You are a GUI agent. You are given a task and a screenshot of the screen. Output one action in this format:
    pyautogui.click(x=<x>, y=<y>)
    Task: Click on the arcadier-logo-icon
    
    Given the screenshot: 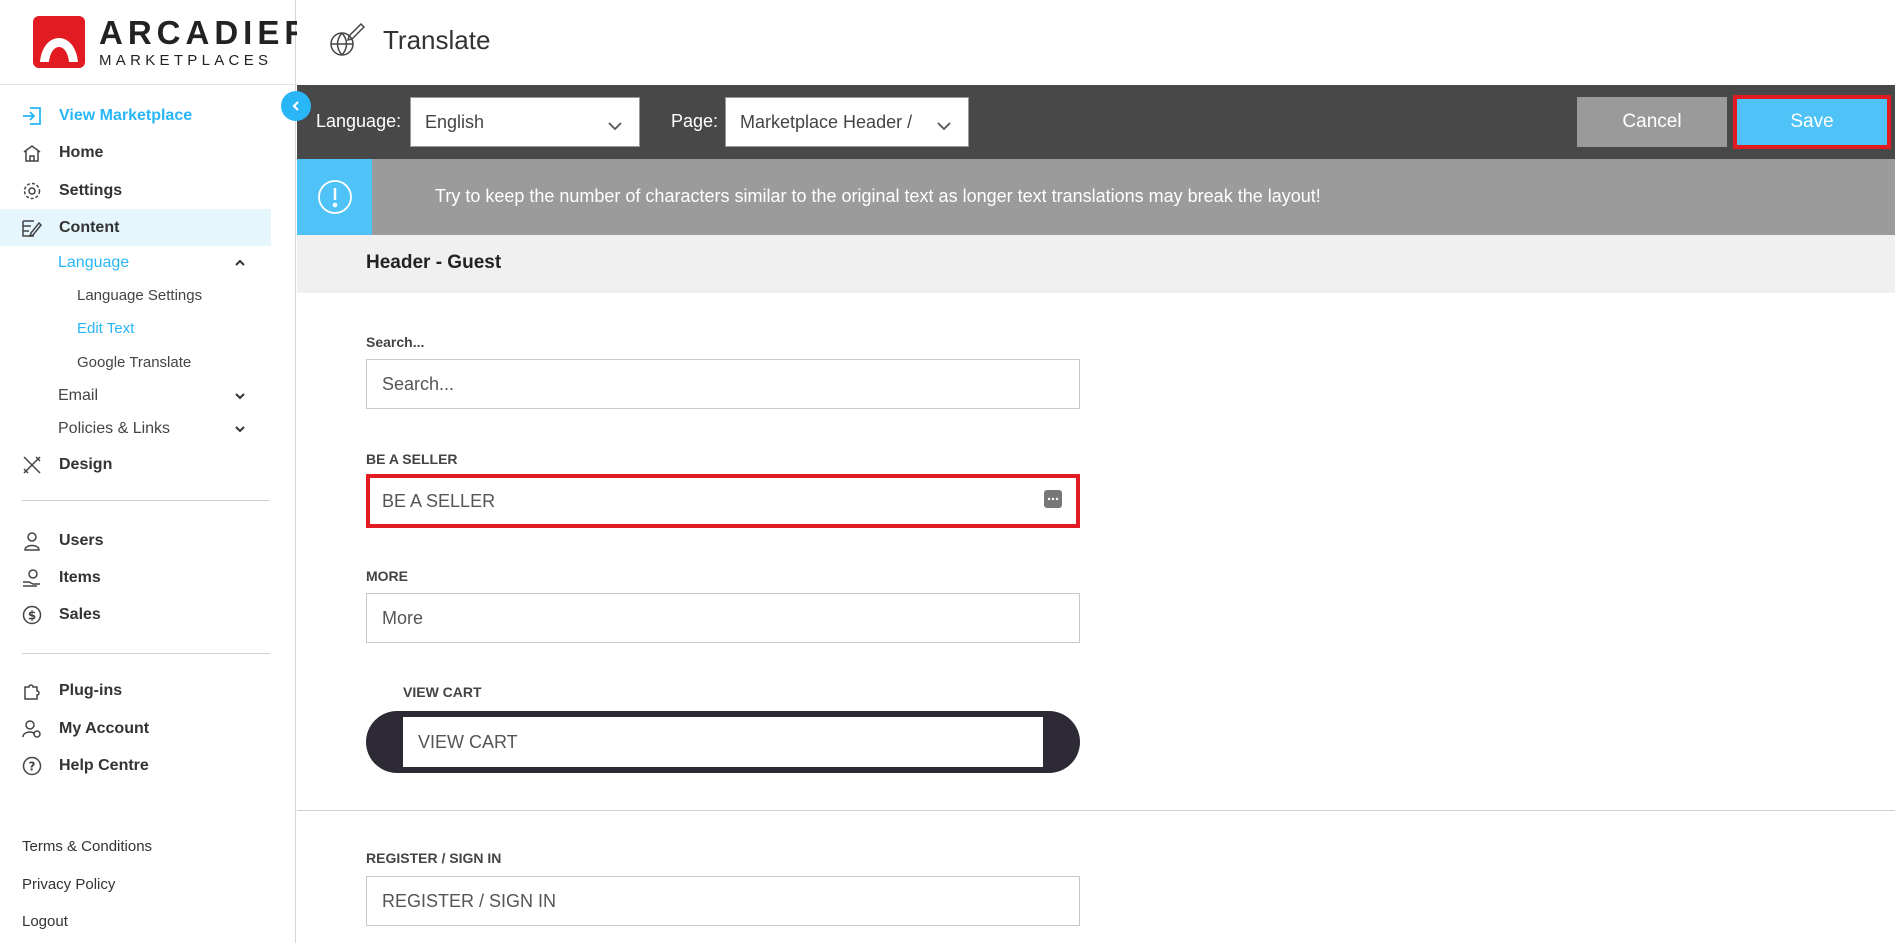 What is the action you would take?
    pyautogui.click(x=59, y=42)
    